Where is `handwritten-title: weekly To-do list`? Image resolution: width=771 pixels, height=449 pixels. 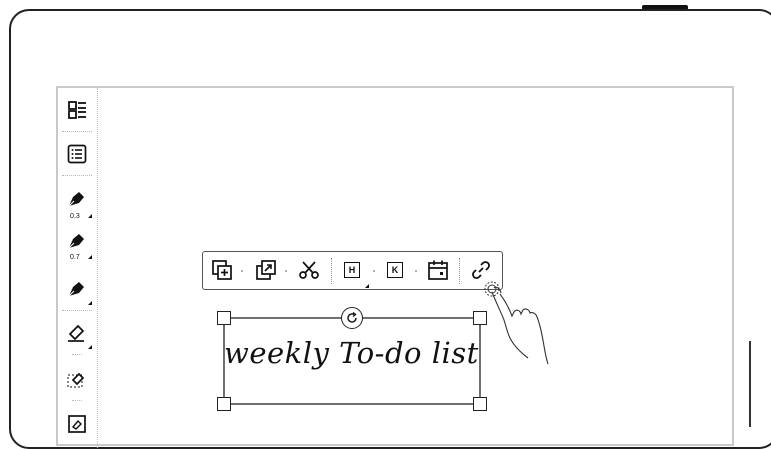
handwritten-title: weekly To-do list is located at coordinates (351, 353).